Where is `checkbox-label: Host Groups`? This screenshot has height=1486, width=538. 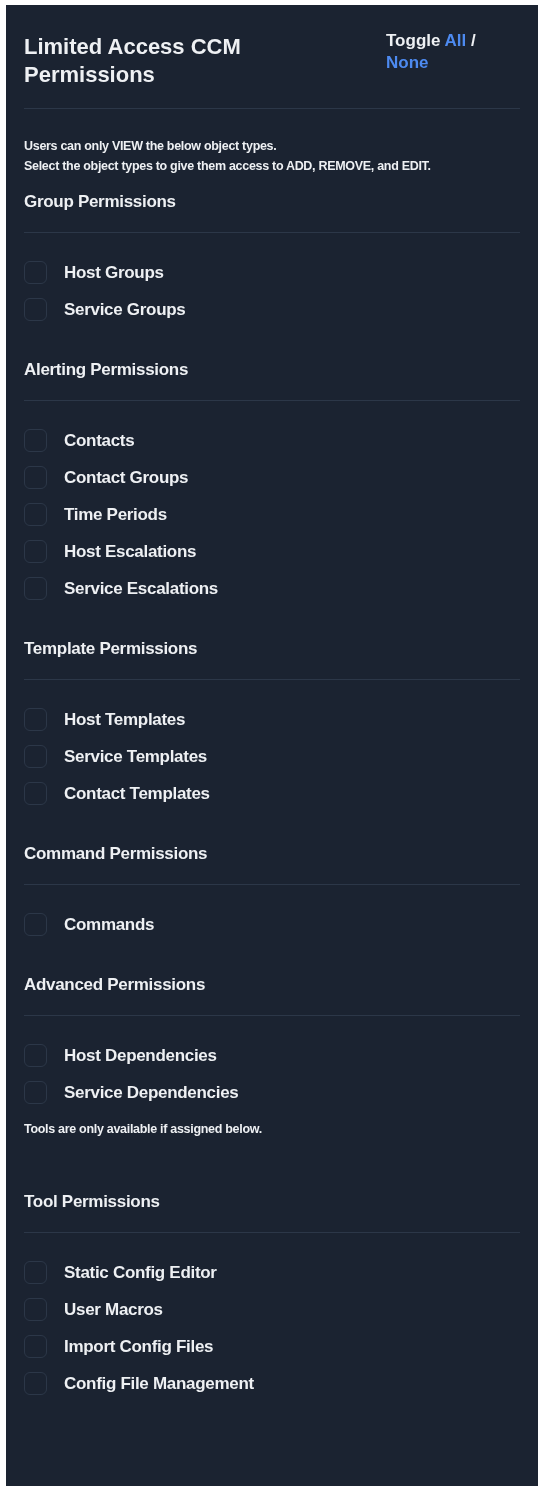
checkbox-label: Host Groups is located at coordinates (114, 272).